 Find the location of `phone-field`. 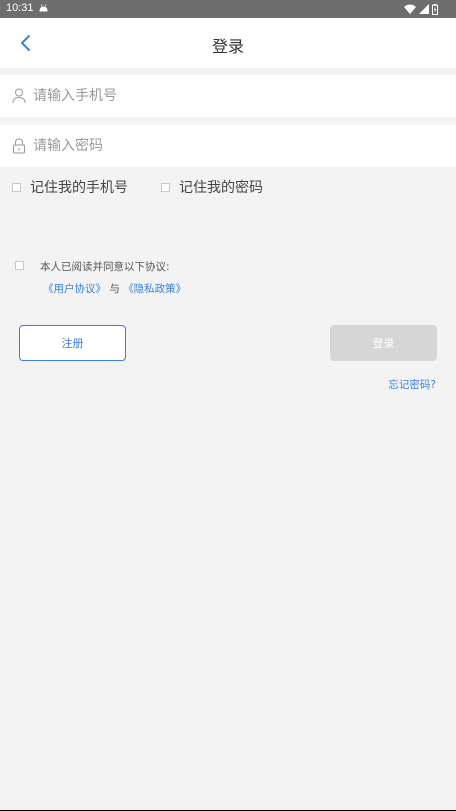

phone-field is located at coordinates (228, 96).